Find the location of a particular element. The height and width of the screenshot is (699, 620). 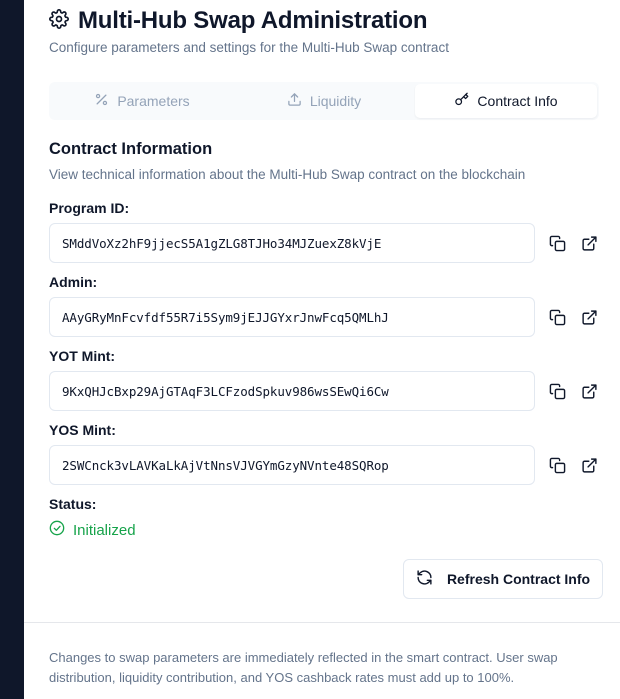

open-yos-mint-button is located at coordinates (589, 465).